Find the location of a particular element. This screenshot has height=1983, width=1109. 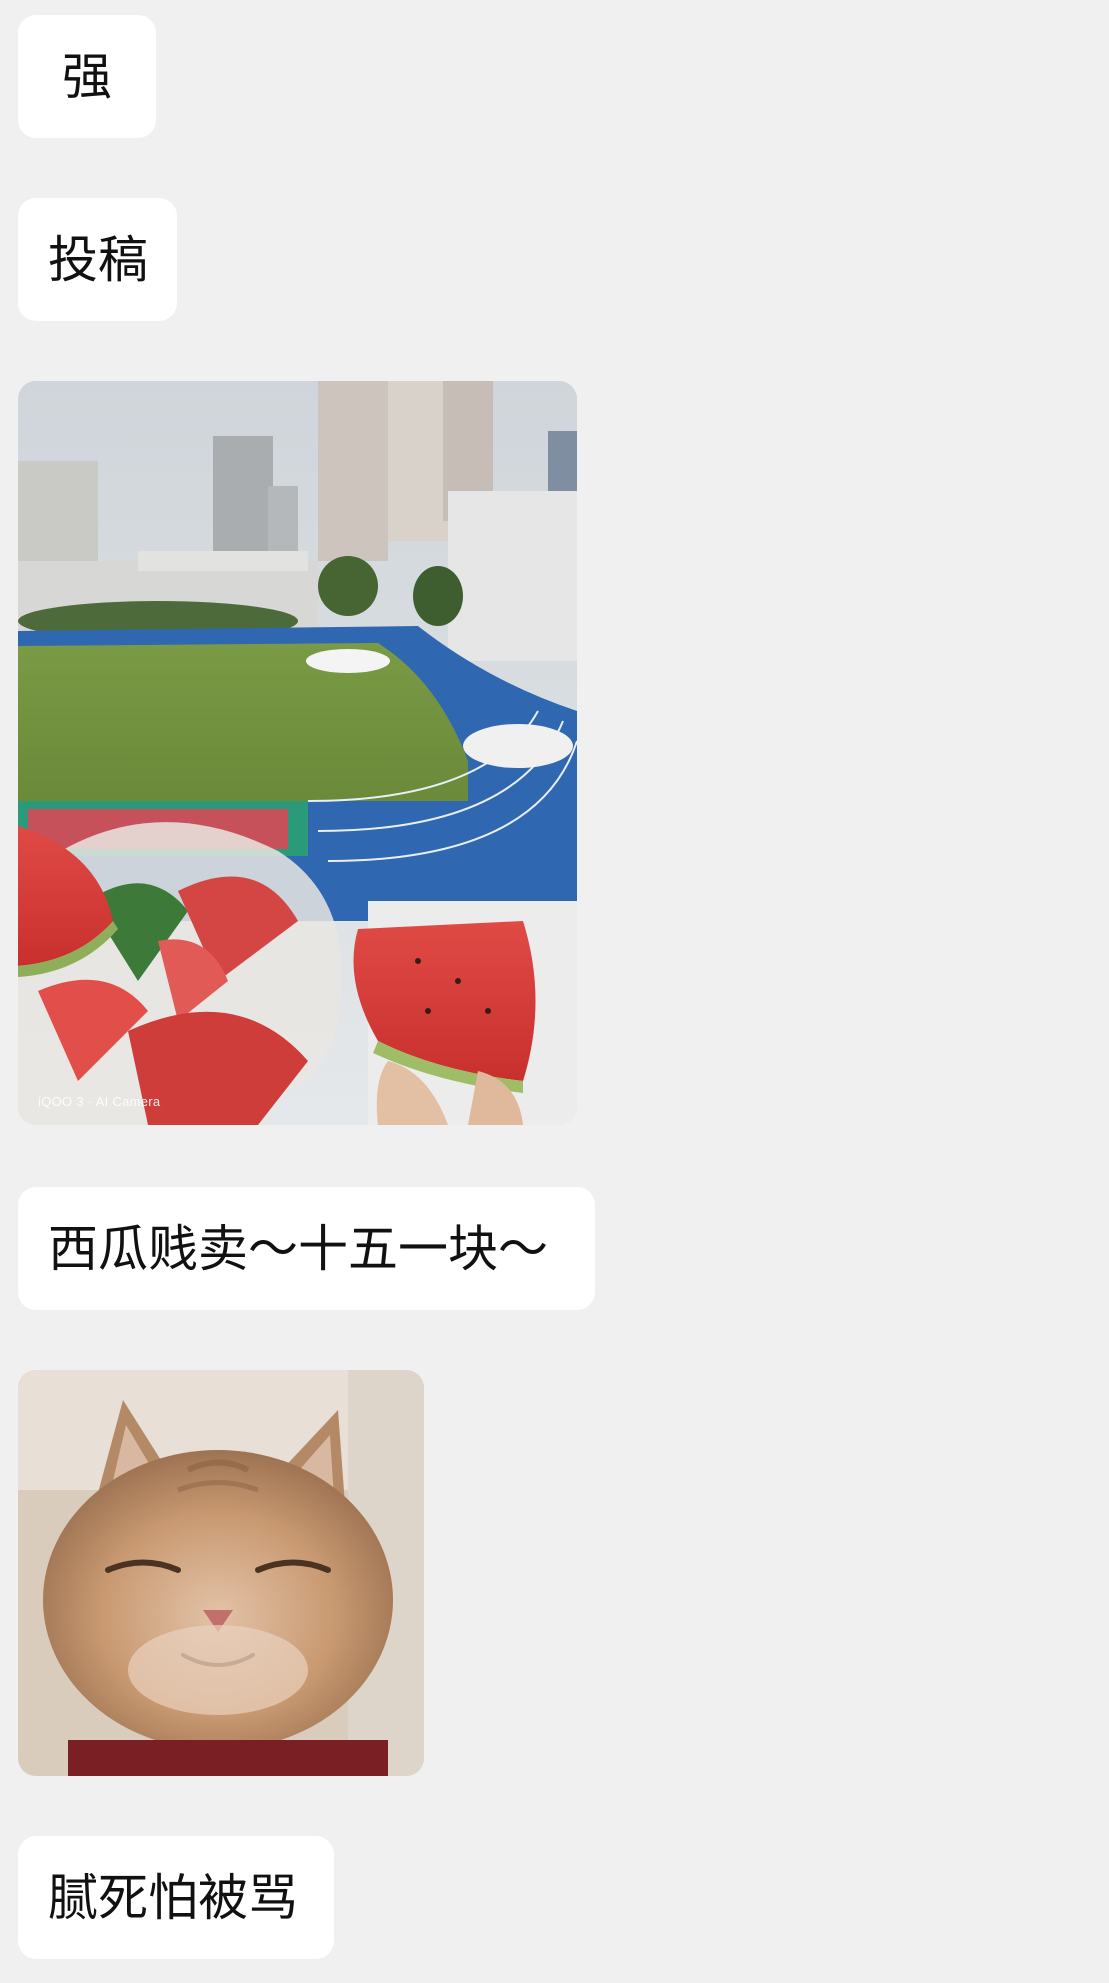

message-text: 强 is located at coordinates (87, 76).